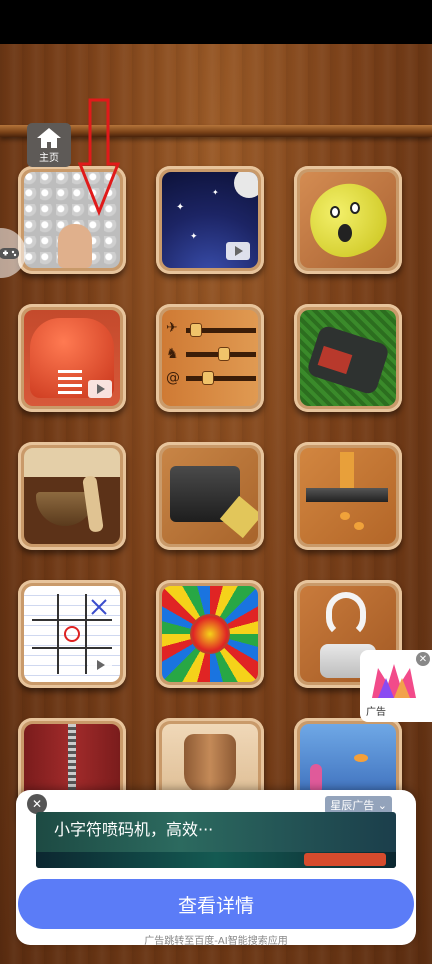 The width and height of the screenshot is (432, 964). What do you see at coordinates (173, 378) in the screenshot?
I see `snail-icon: @` at bounding box center [173, 378].